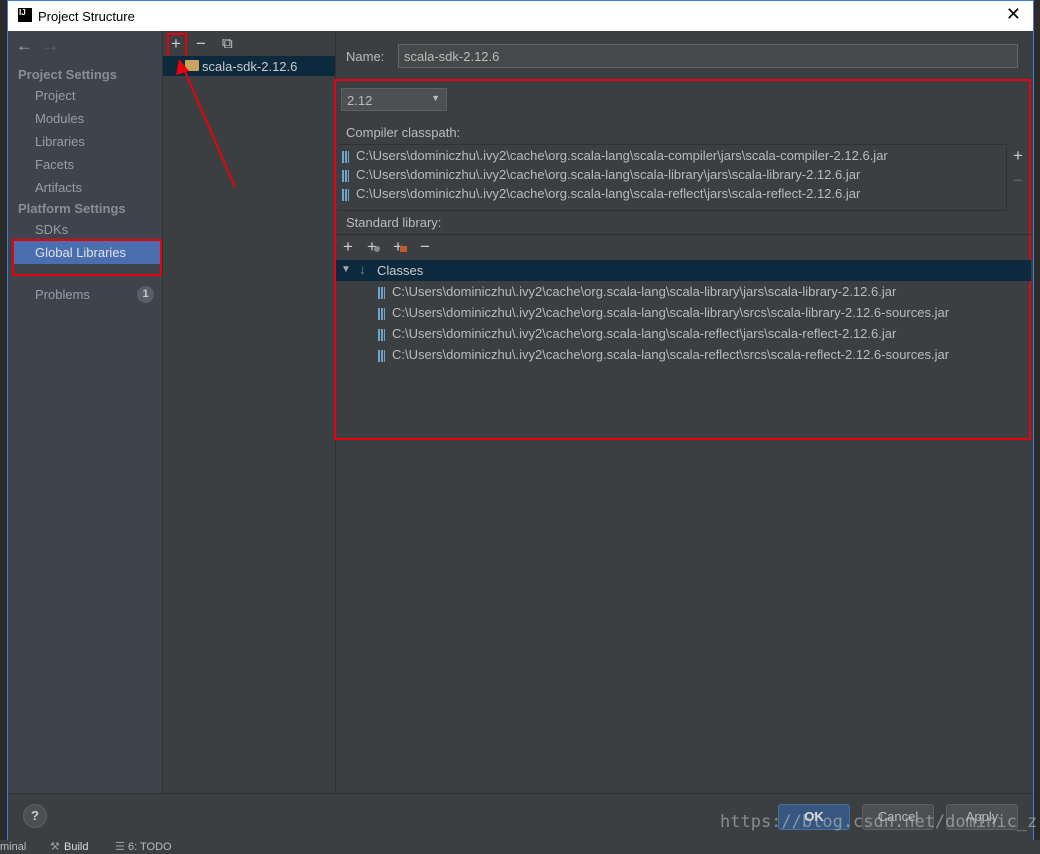 The image size is (1040, 854). Describe the element at coordinates (348, 247) in the screenshot. I see `add-root-button: +` at that location.